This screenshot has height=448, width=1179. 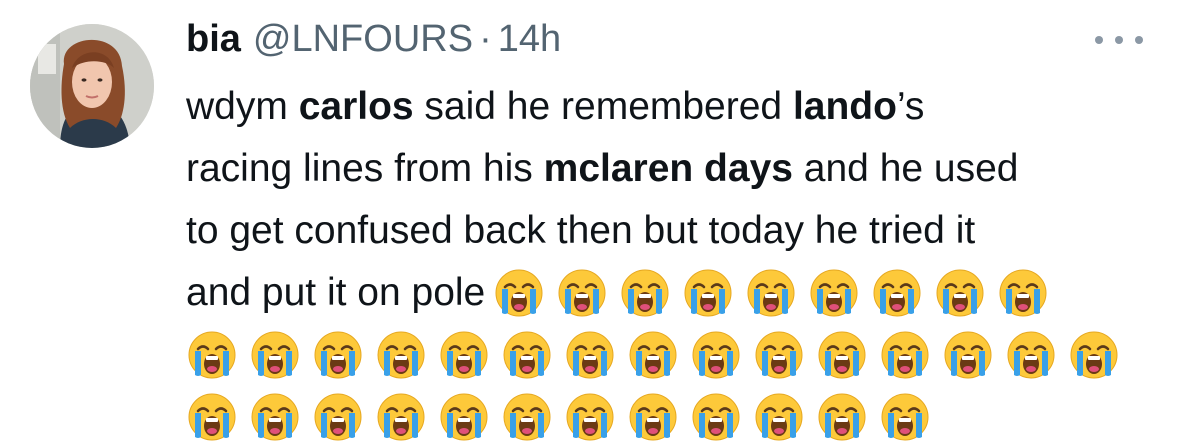 I want to click on bold-text: mclaren days, so click(x=668, y=168).